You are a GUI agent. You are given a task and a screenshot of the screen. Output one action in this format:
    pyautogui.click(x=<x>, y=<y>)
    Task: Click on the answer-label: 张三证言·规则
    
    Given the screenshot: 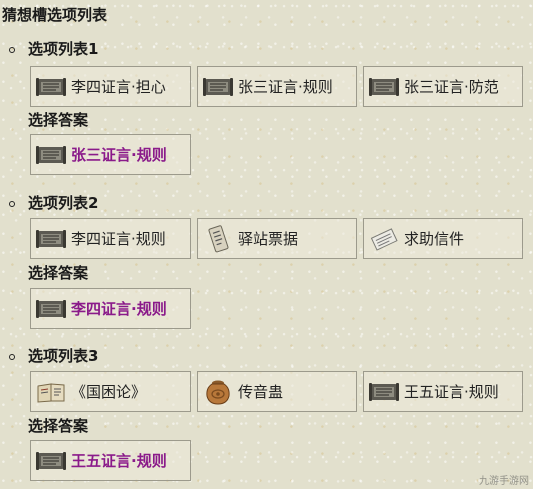 What is the action you would take?
    pyautogui.click(x=119, y=154)
    